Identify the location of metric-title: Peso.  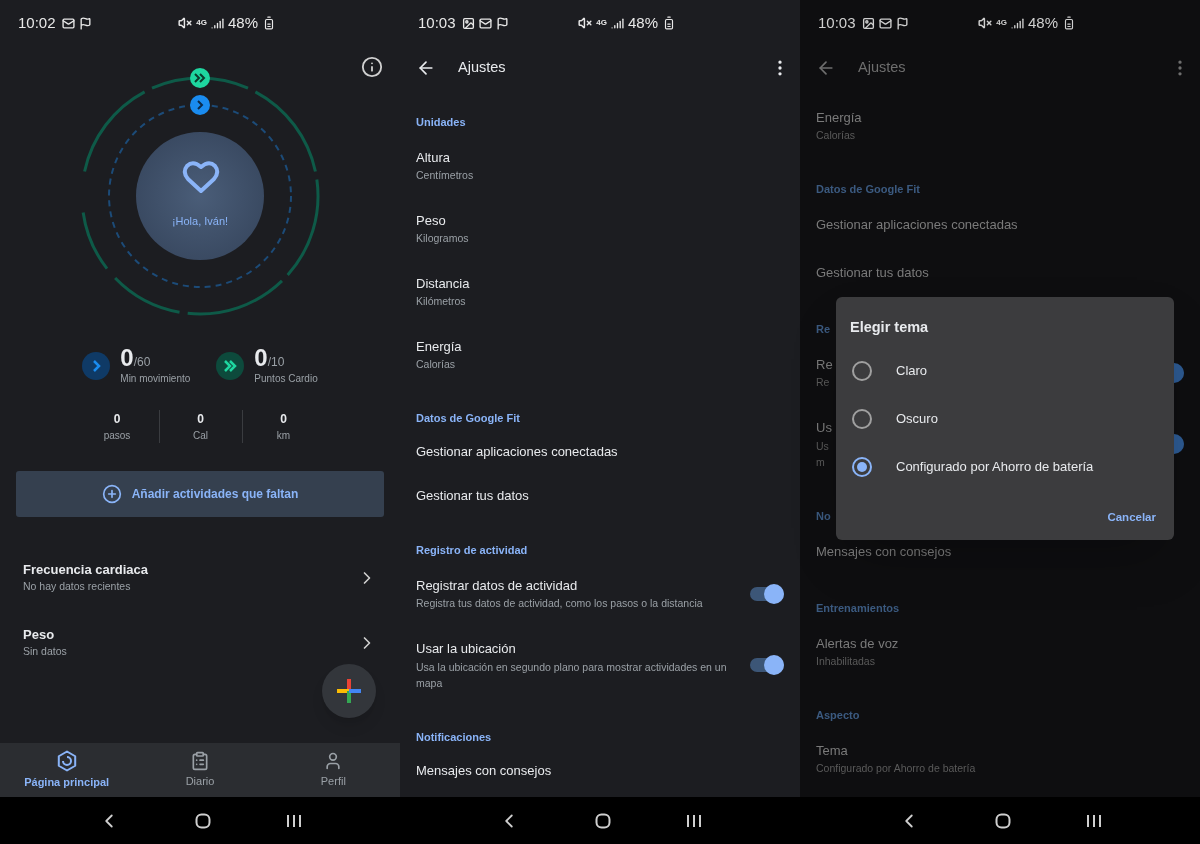
(39, 634).